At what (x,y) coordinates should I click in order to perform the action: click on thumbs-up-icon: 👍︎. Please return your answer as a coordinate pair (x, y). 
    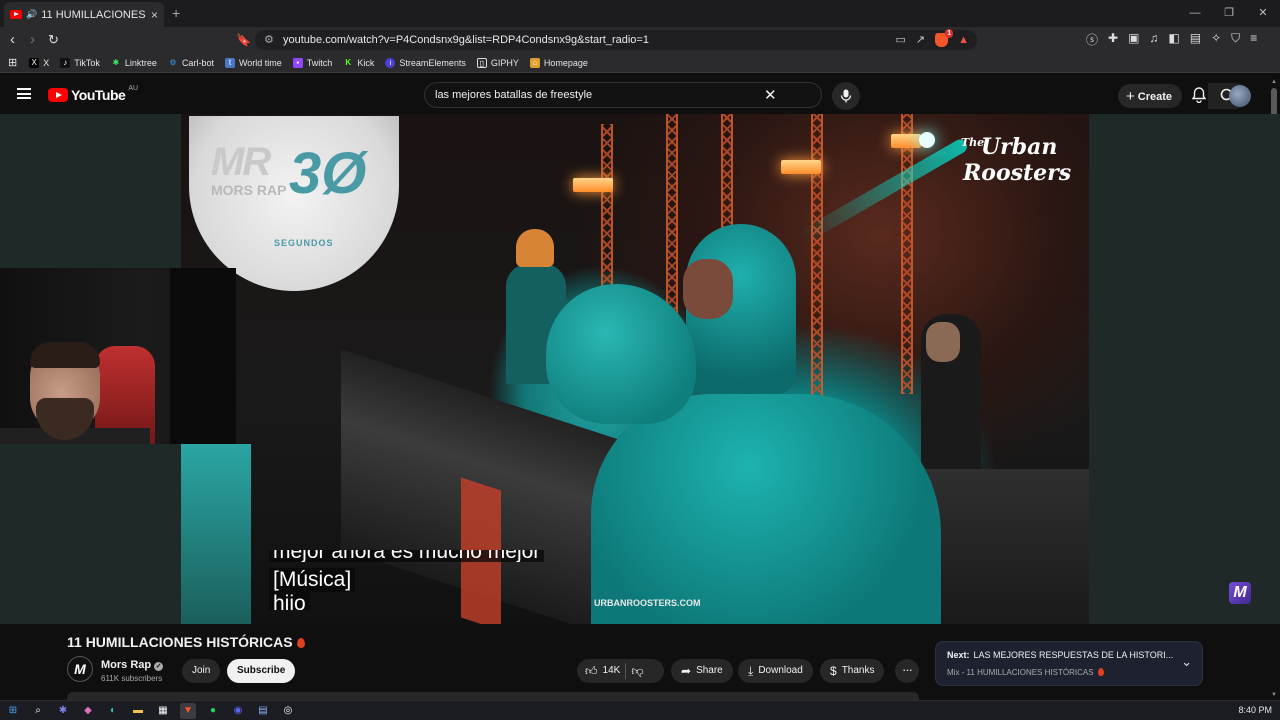
    Looking at the image, I should click on (591, 671).